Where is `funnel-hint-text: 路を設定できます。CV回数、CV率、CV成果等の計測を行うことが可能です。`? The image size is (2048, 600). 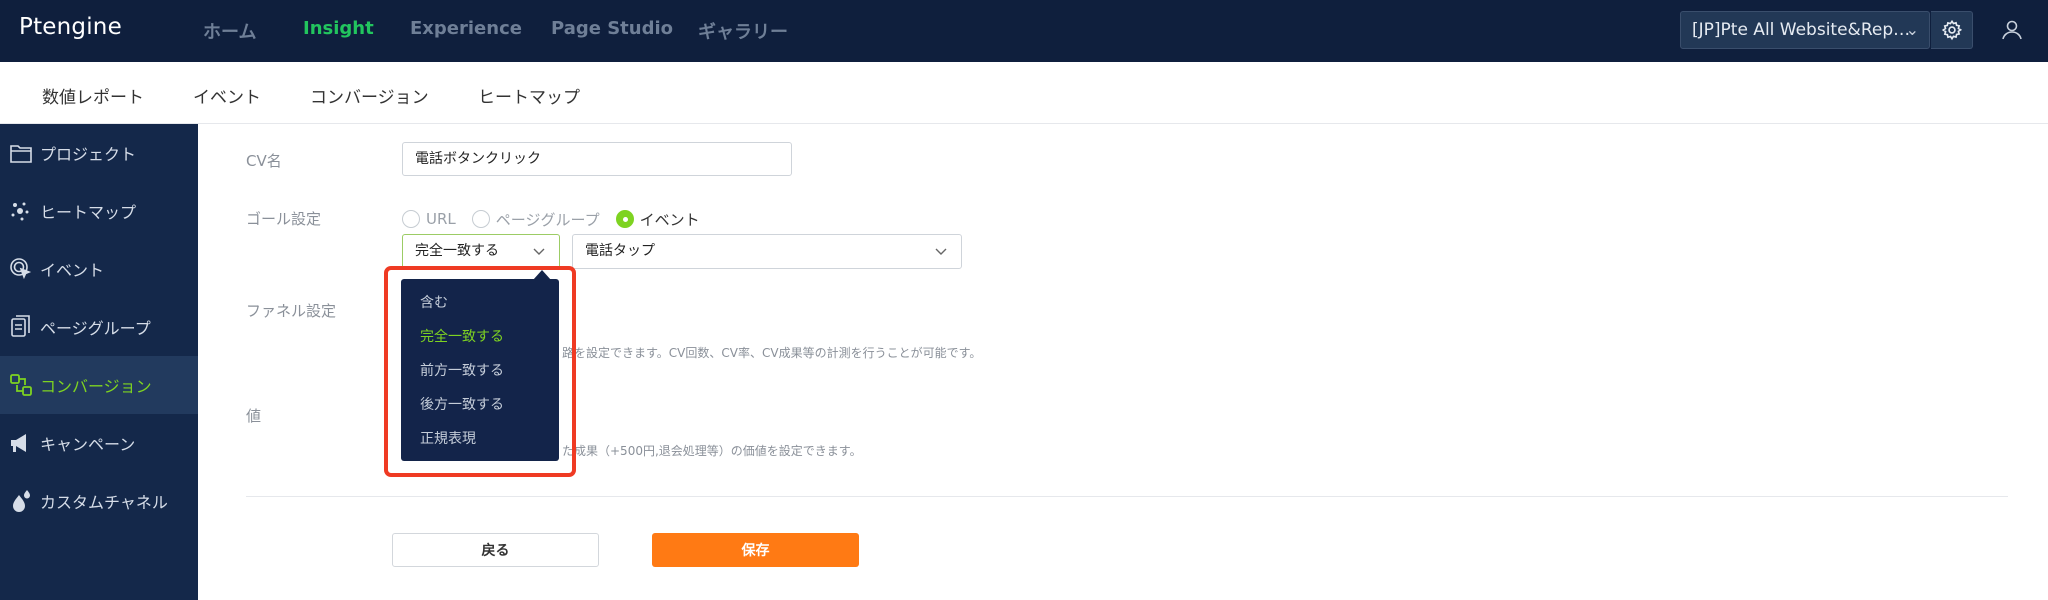
funnel-hint-text: 路を設定できます。CV回数、CV率、CV成果等の計測を行うことが可能です。 is located at coordinates (772, 353).